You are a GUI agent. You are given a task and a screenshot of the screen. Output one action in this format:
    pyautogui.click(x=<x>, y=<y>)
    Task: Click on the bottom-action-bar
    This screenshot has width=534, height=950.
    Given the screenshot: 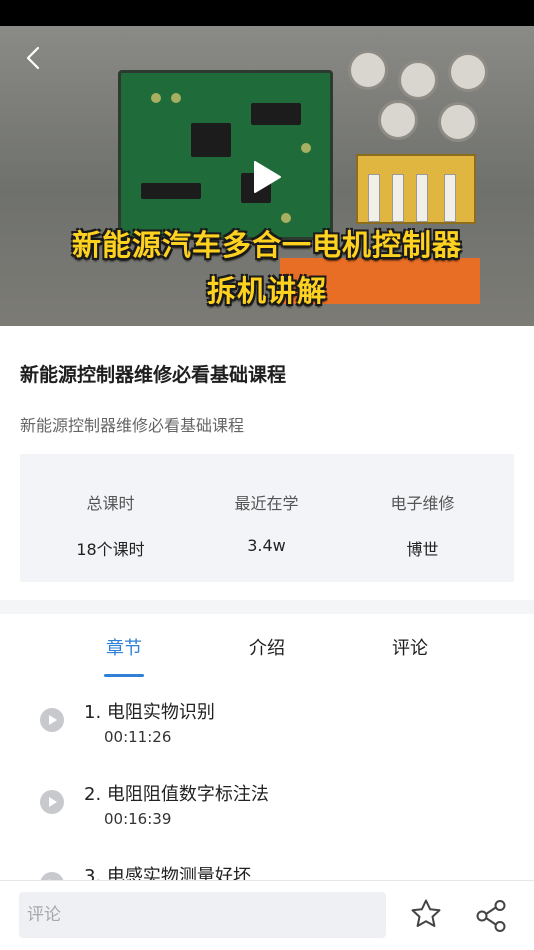 What is the action you would take?
    pyautogui.click(x=267, y=915)
    